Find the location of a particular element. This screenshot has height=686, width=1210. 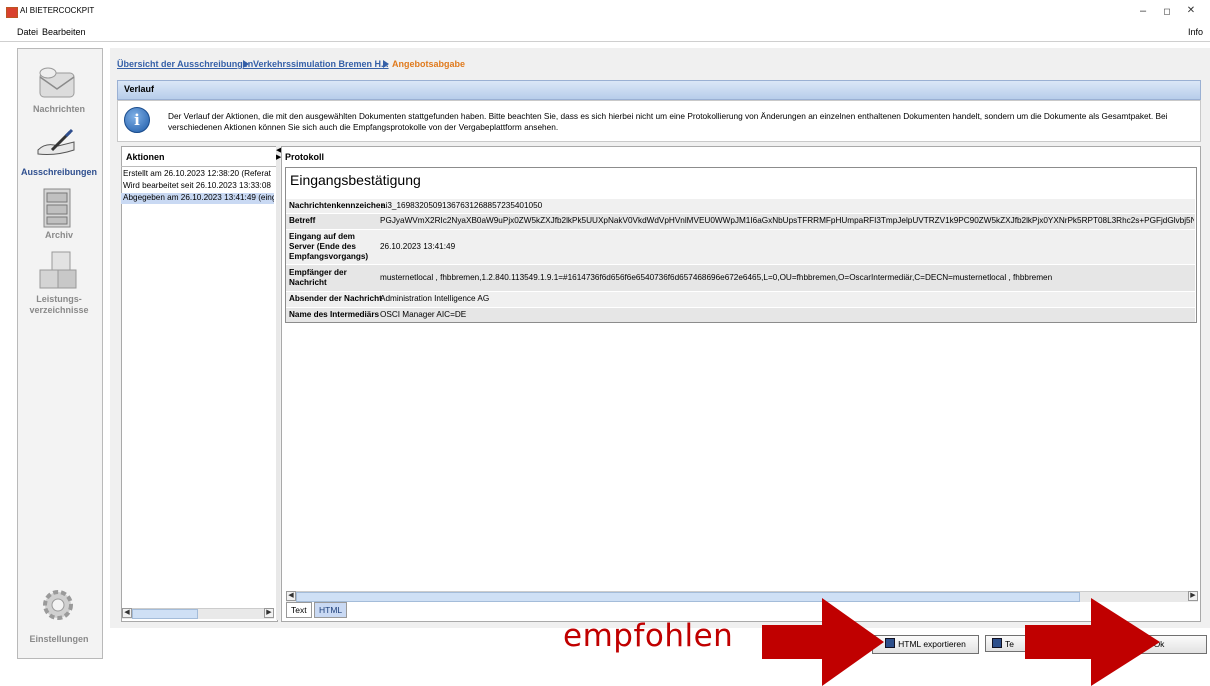

pen-icon is located at coordinates (58, 143).